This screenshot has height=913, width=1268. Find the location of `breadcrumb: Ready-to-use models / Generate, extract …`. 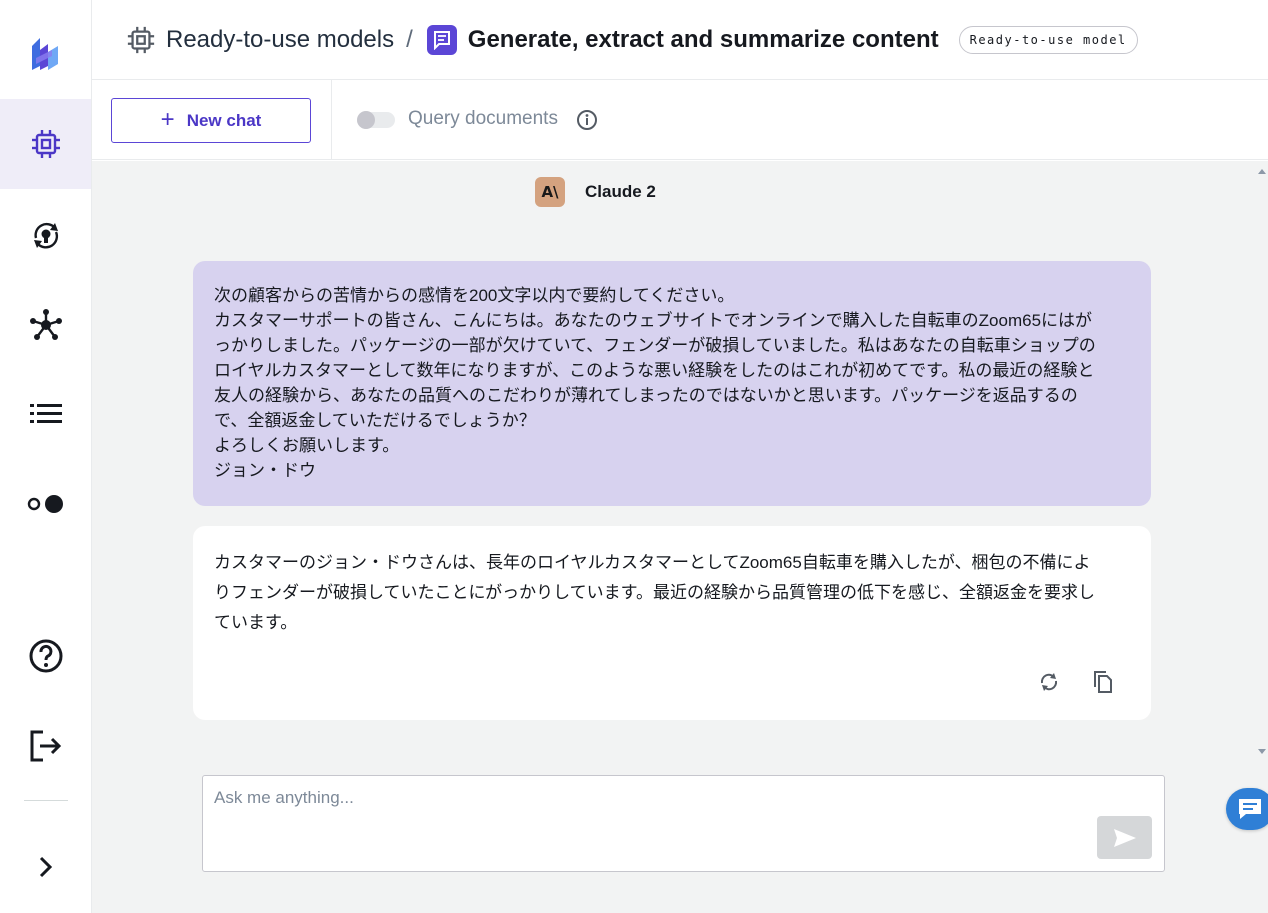

breadcrumb: Ready-to-use models / Generate, extract … is located at coordinates (615, 39).